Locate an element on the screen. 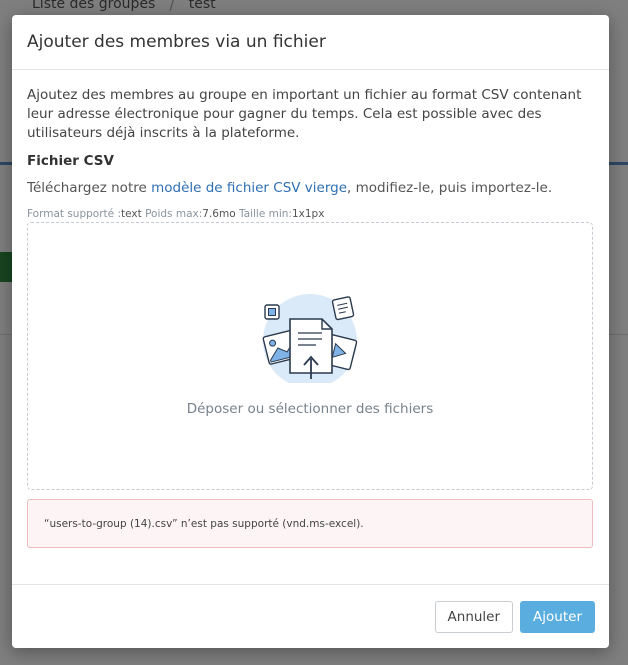  file-upload-illustration-icon is located at coordinates (310, 338).